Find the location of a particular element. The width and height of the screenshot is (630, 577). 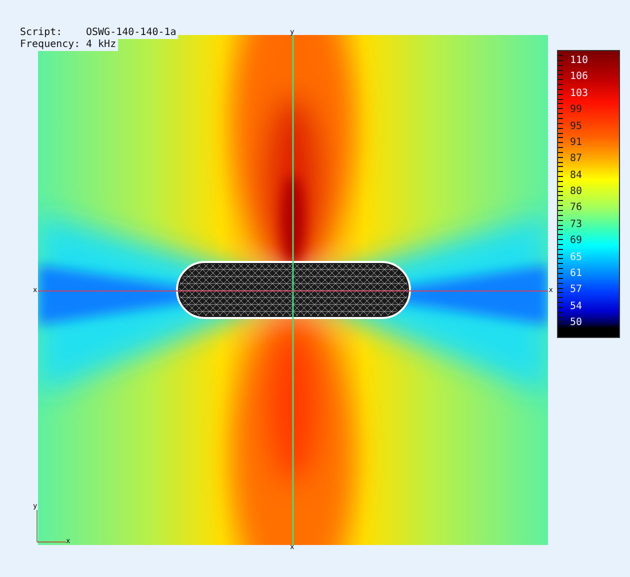

scale-label: 57 is located at coordinates (577, 290).